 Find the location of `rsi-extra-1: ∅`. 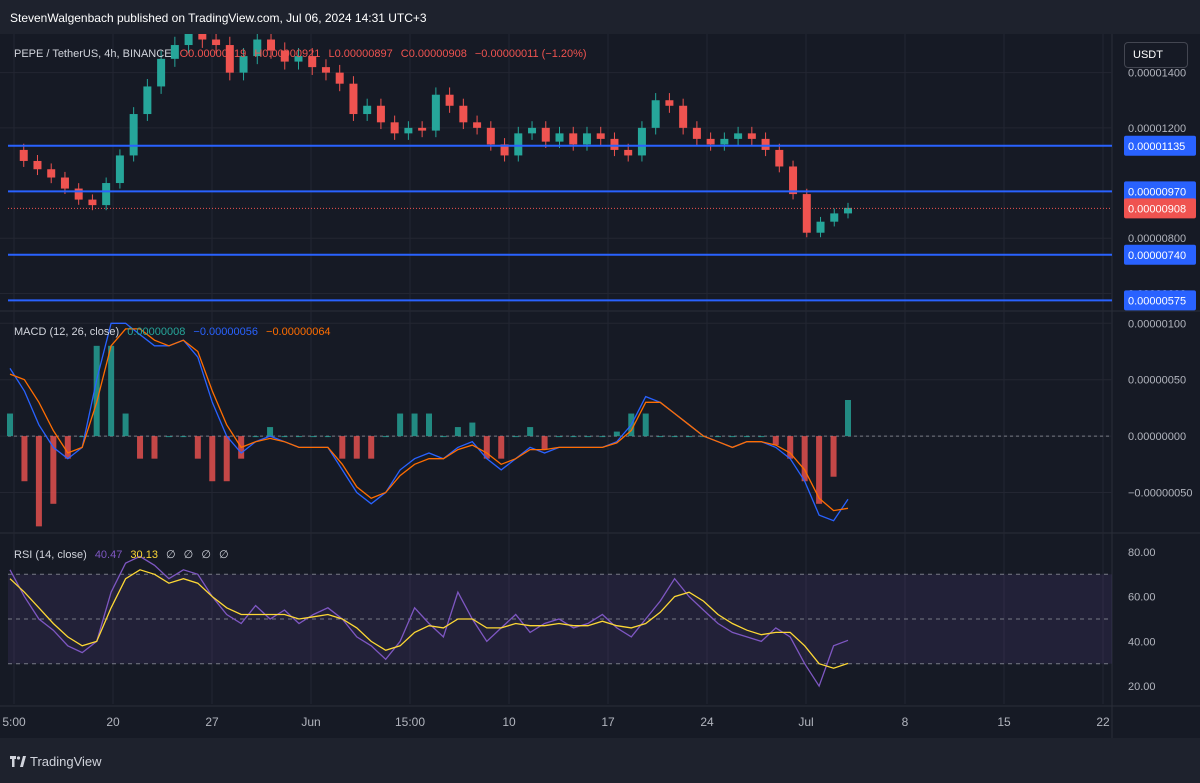

rsi-extra-1: ∅ is located at coordinates (171, 555).